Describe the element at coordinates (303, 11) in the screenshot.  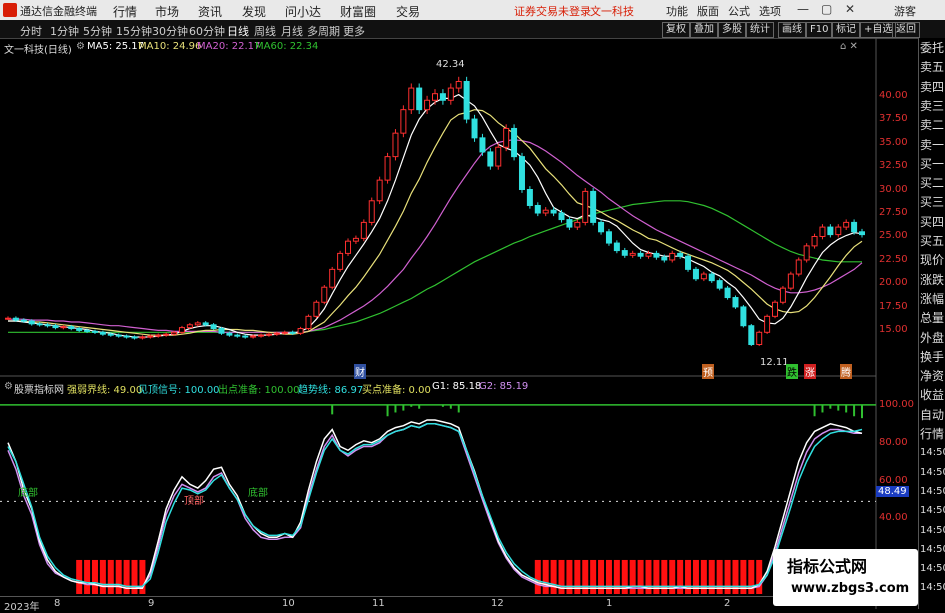
I see `menu-ask: 问小达` at that location.